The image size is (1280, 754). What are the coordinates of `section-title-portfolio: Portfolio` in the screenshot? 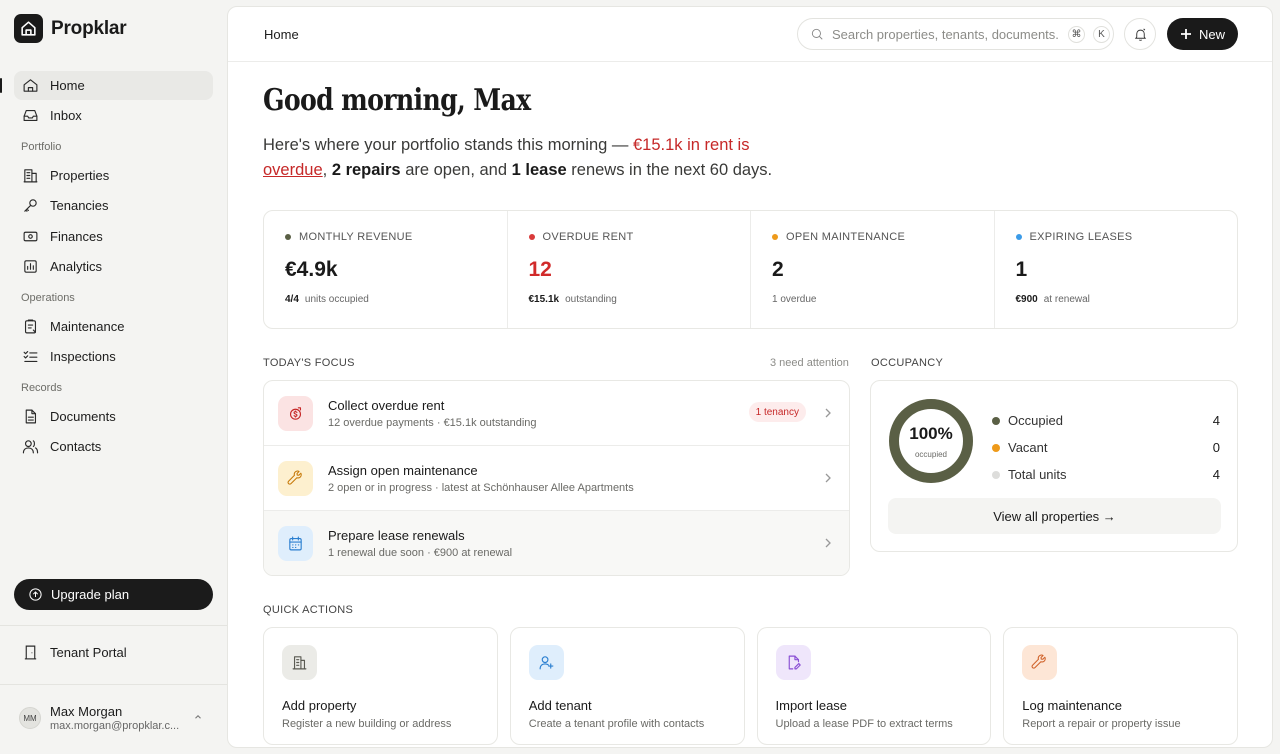 It's located at (41, 147).